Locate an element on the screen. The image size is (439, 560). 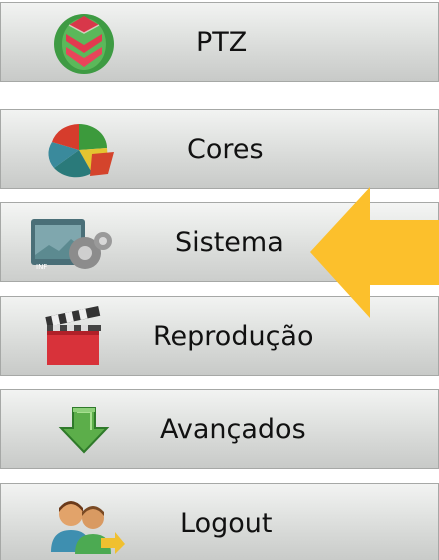
system-gears-icon: INF is located at coordinates (68, 243).